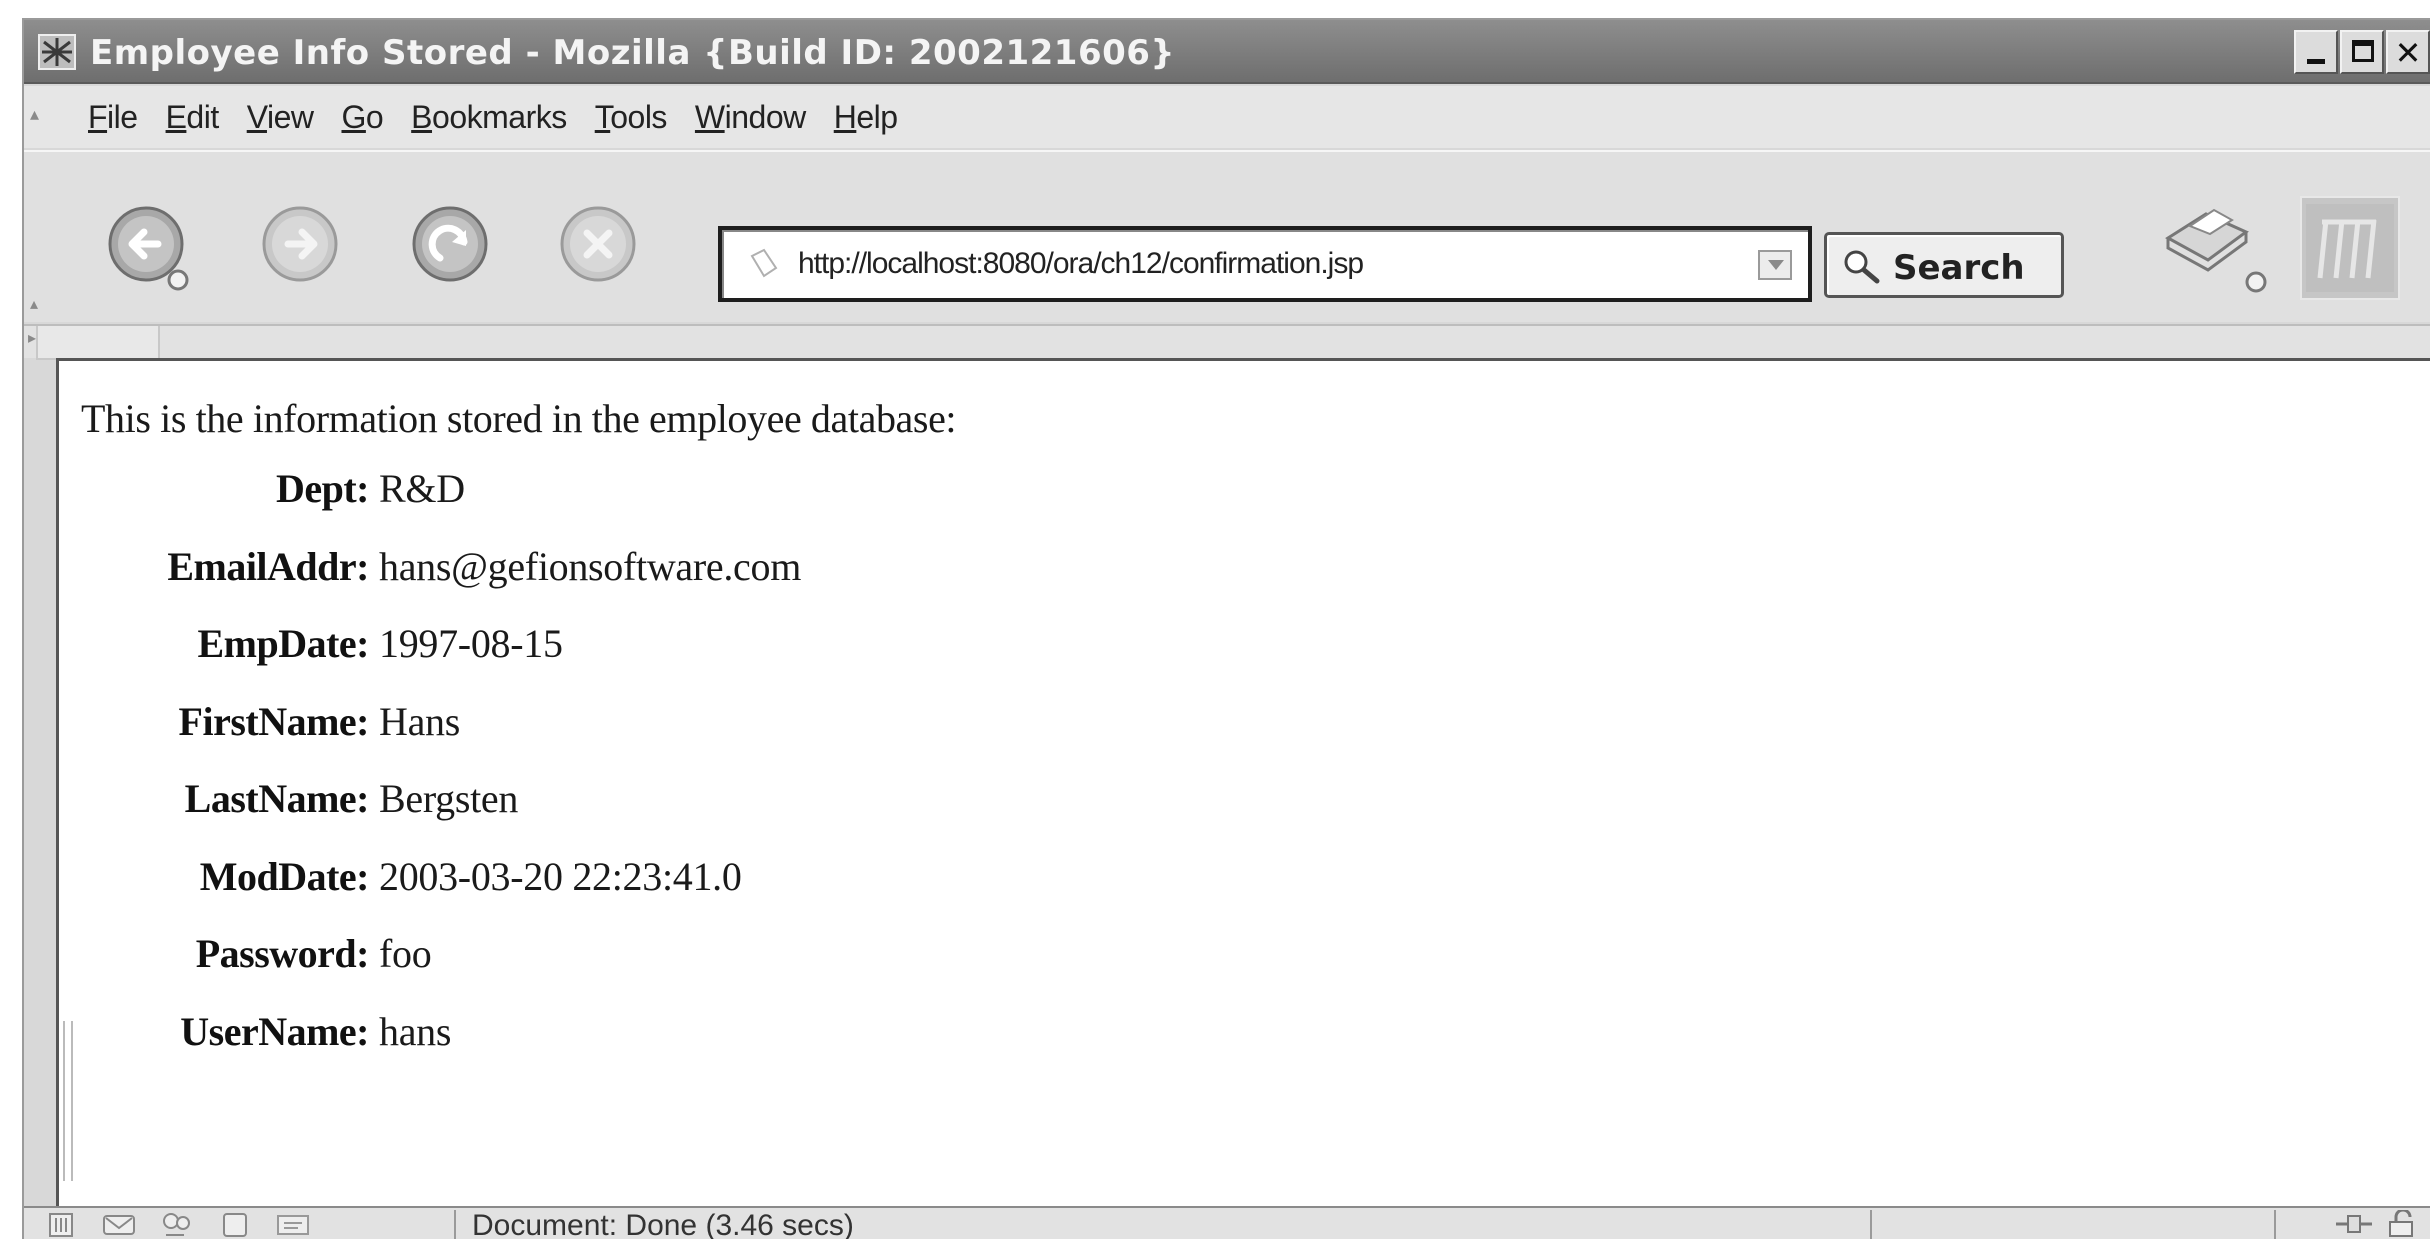  What do you see at coordinates (866, 117) in the screenshot?
I see `menu-help: Help` at bounding box center [866, 117].